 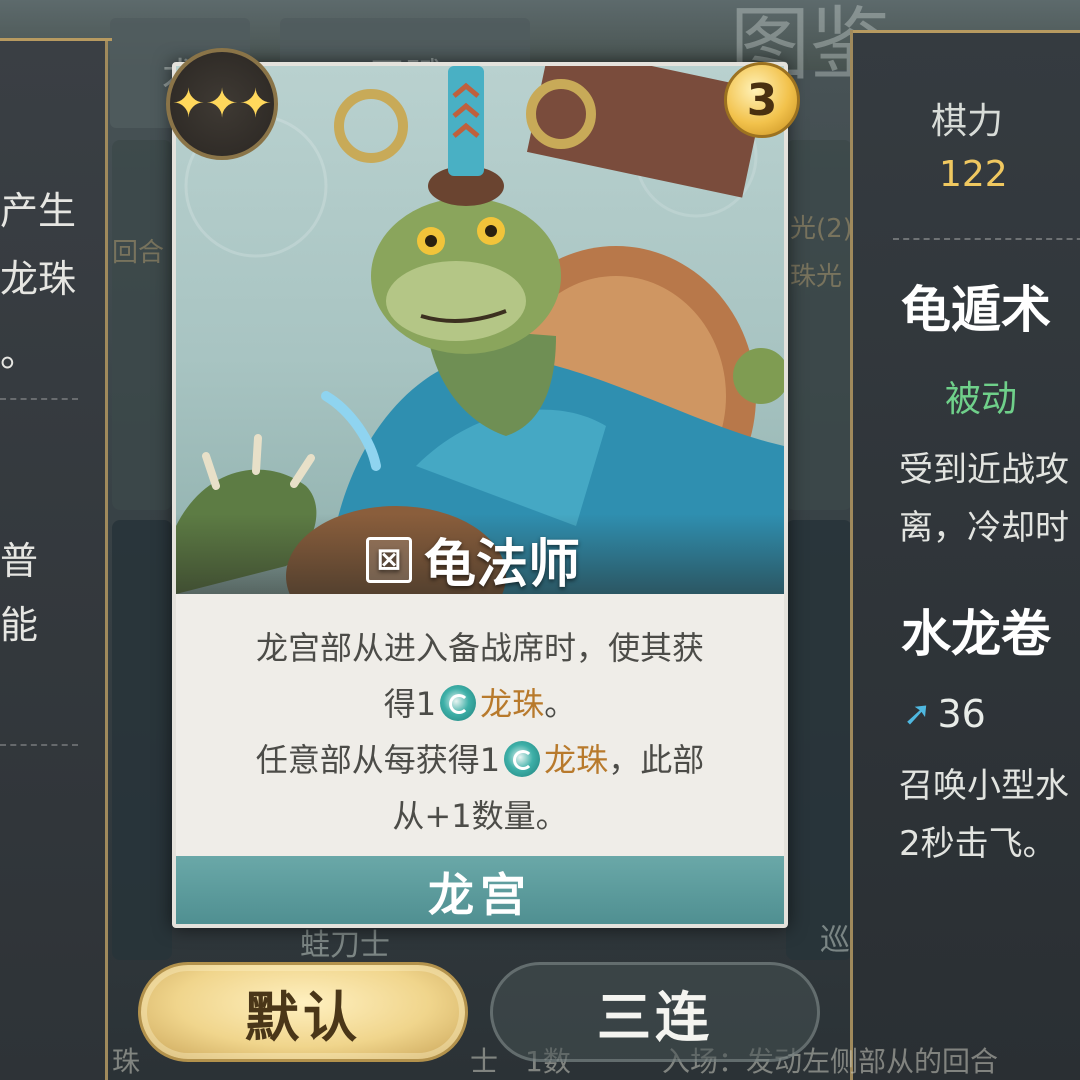 What do you see at coordinates (126, 1061) in the screenshot?
I see `bg-snippet: 珠` at bounding box center [126, 1061].